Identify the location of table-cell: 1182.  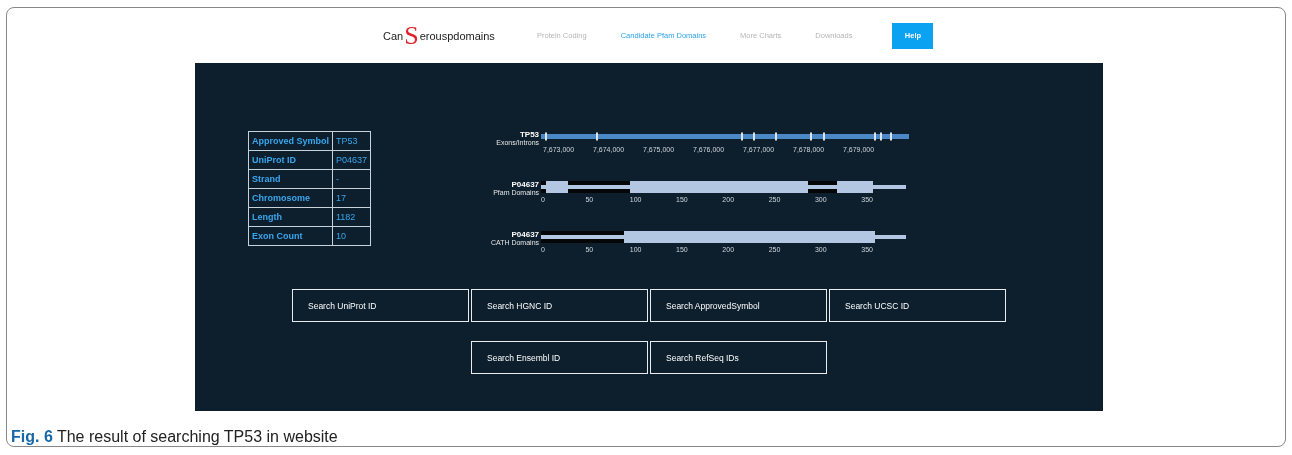
(351, 217).